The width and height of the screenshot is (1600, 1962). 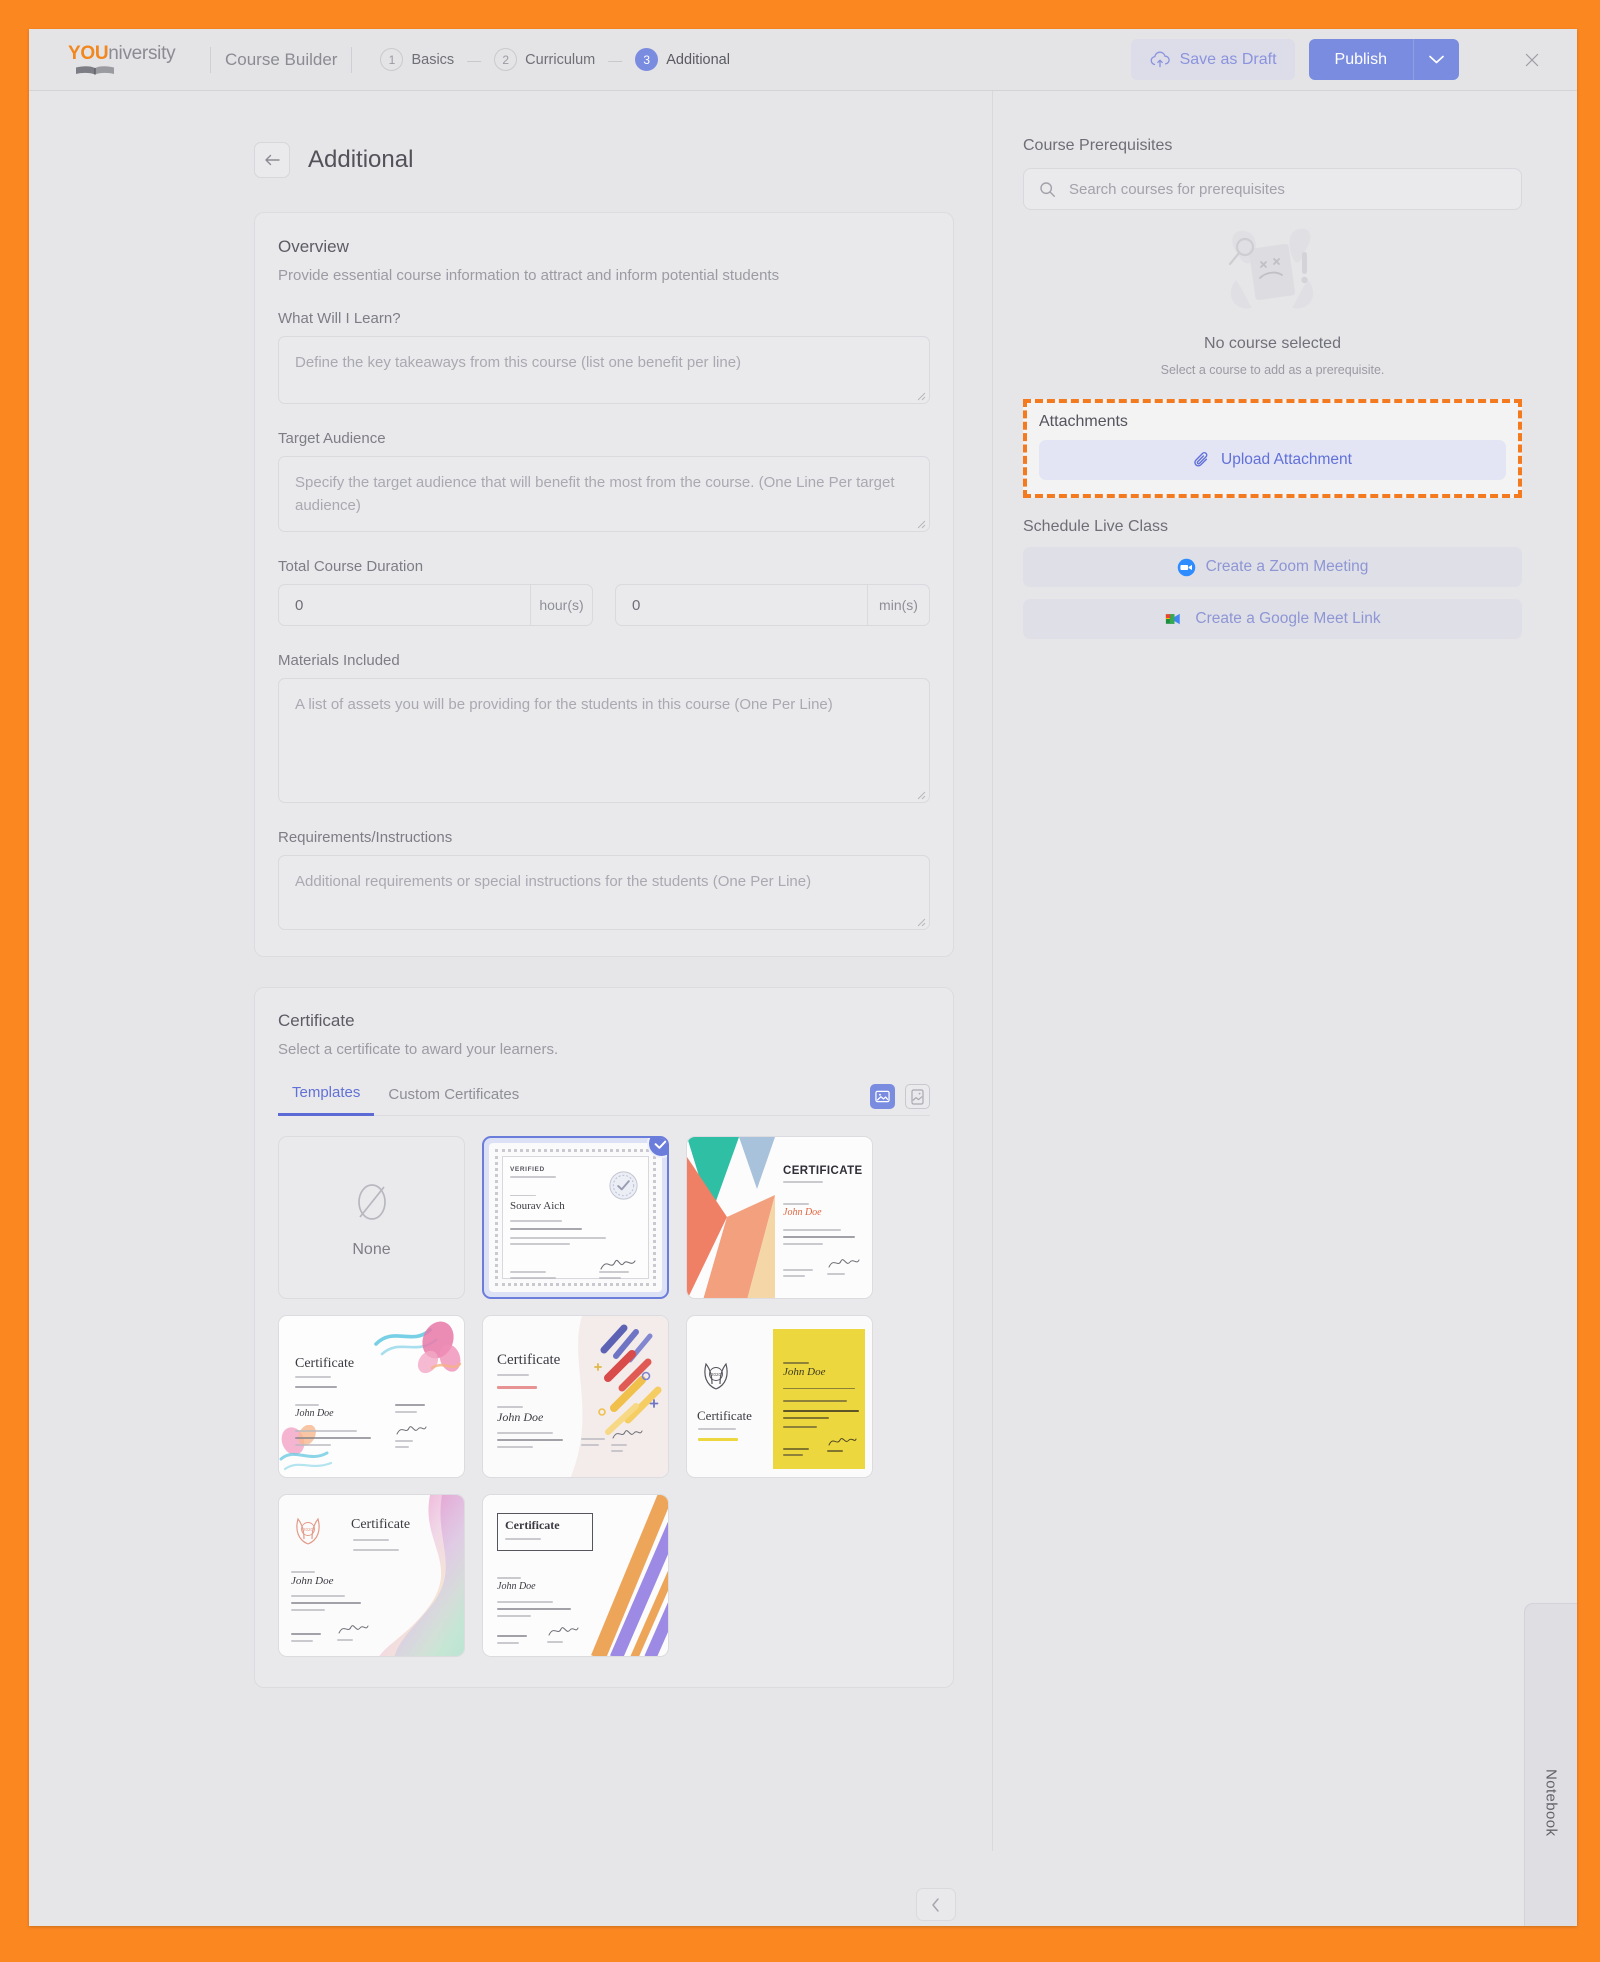 I want to click on step-indicator: 1 Basics — 2 Curriculum — 3 Additional, so click(x=555, y=59).